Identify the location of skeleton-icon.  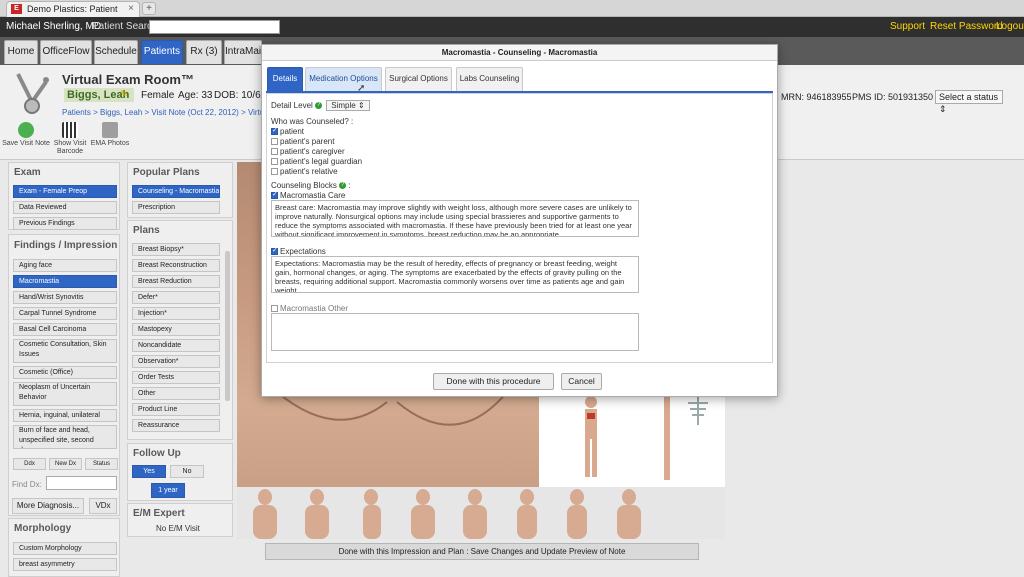
(698, 410).